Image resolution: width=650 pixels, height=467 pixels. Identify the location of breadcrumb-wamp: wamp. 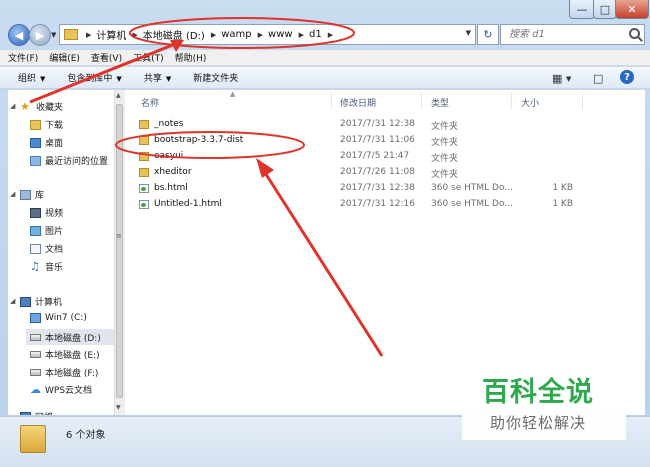
(236, 34).